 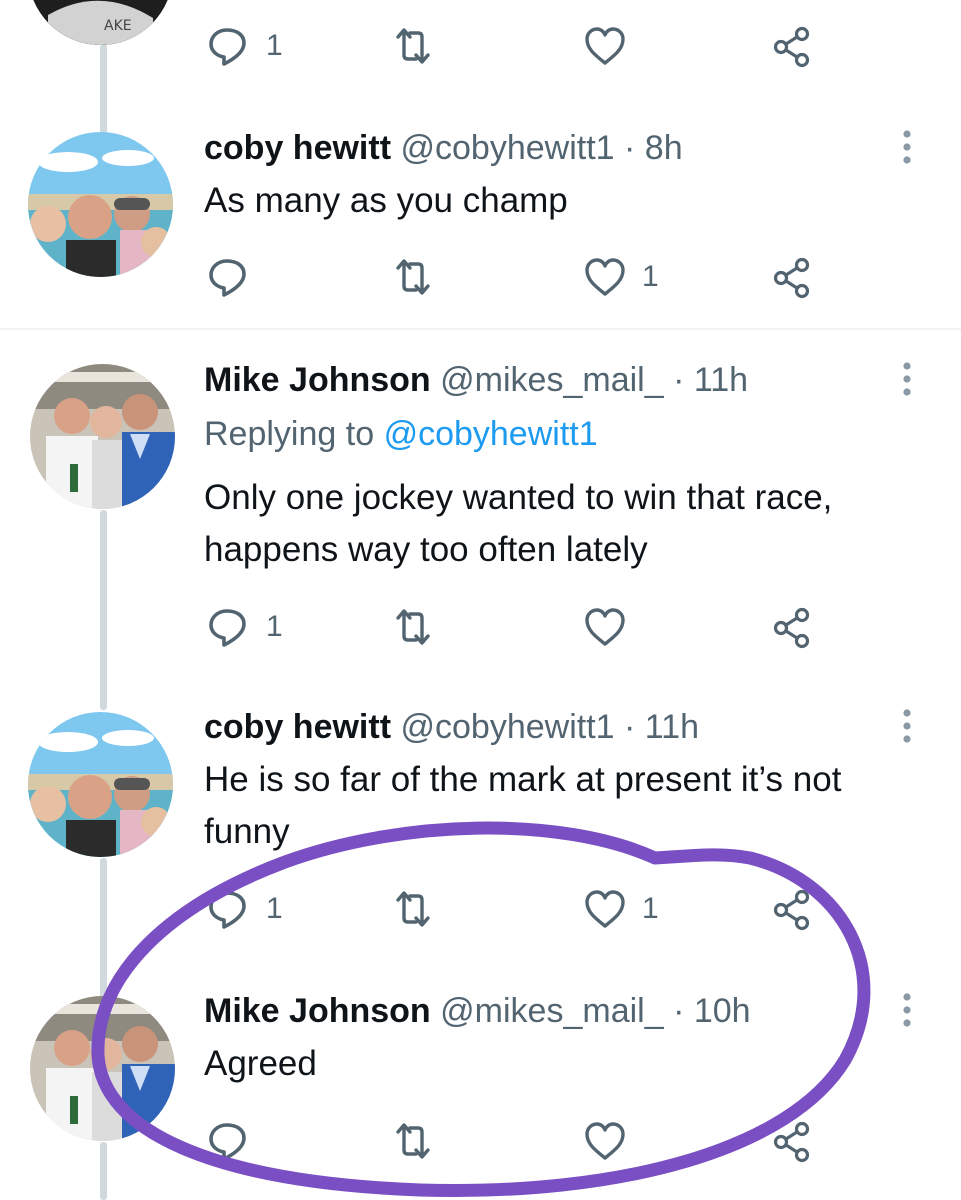 What do you see at coordinates (722, 1011) in the screenshot?
I see `timestamp: 10h` at bounding box center [722, 1011].